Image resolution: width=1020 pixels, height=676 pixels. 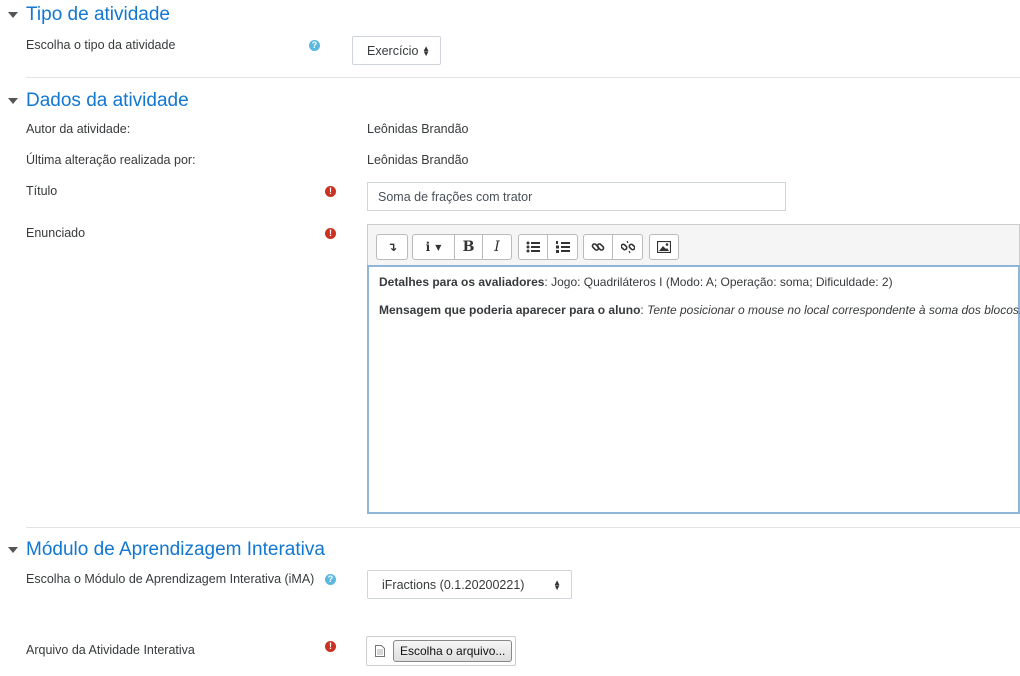 I want to click on image-icon, so click(x=664, y=247).